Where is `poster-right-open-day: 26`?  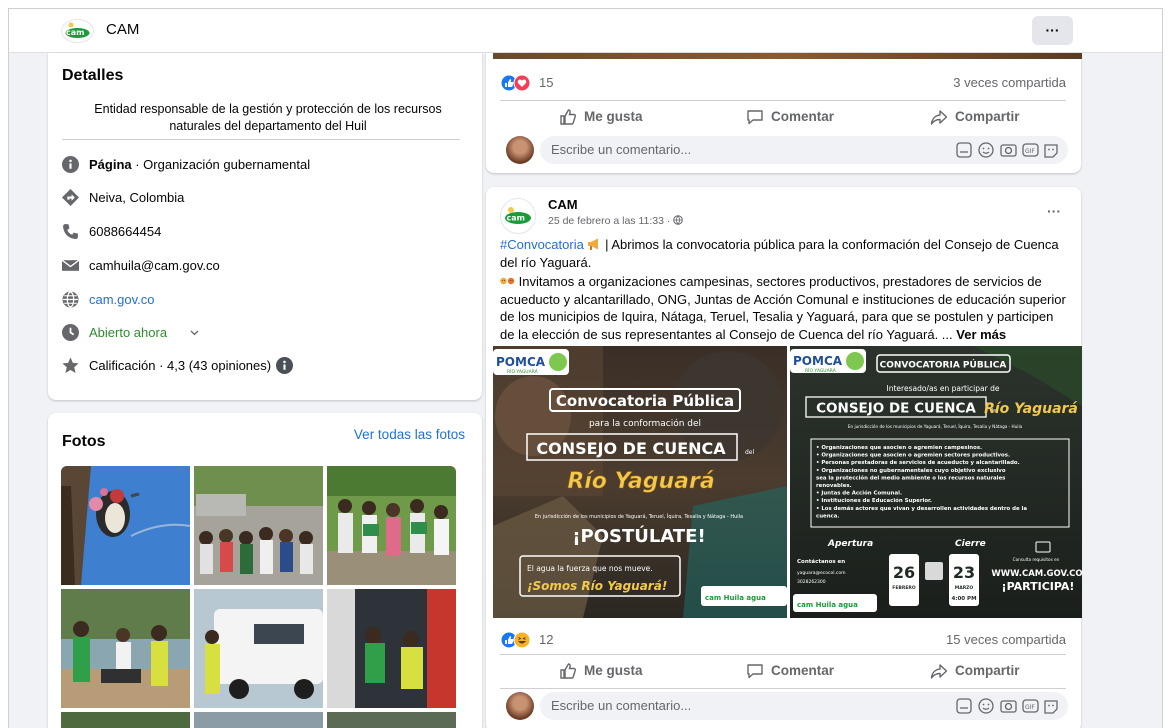 poster-right-open-day: 26 is located at coordinates (904, 572).